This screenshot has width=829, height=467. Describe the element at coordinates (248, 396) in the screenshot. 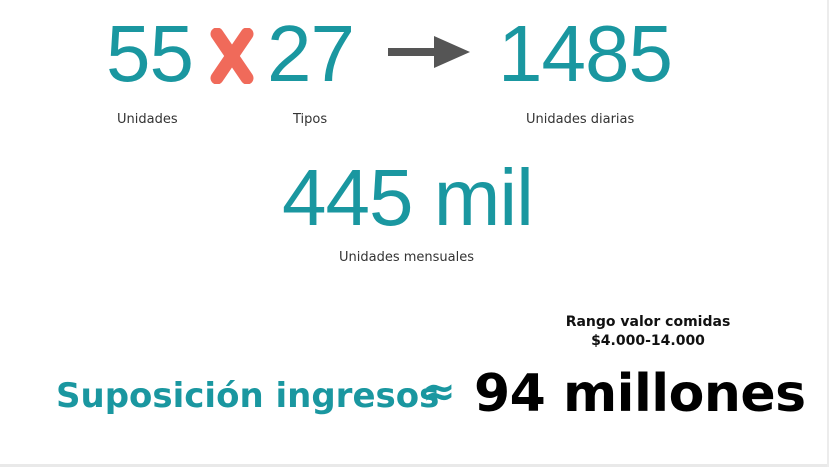

I see `income-label: Suposición ingresos` at that location.